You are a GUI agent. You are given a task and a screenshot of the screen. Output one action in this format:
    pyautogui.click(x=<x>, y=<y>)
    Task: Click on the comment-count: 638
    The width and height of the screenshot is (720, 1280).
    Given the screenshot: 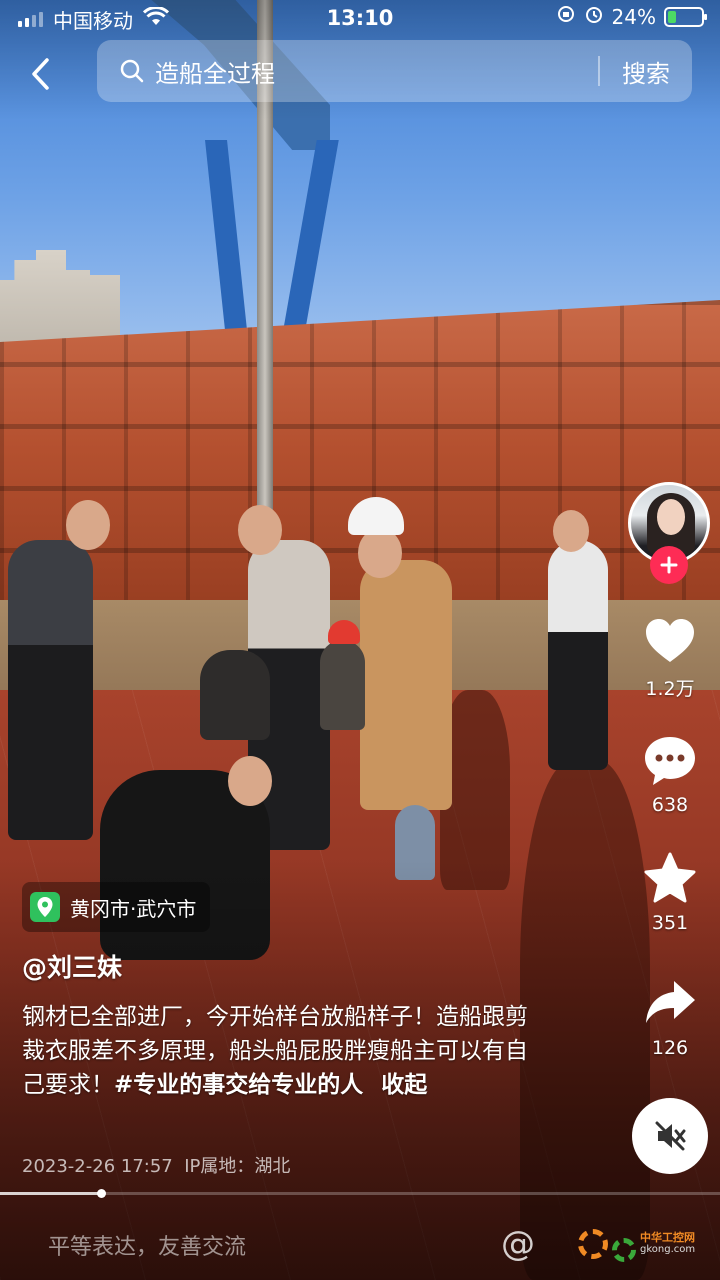 What is the action you would take?
    pyautogui.click(x=670, y=805)
    